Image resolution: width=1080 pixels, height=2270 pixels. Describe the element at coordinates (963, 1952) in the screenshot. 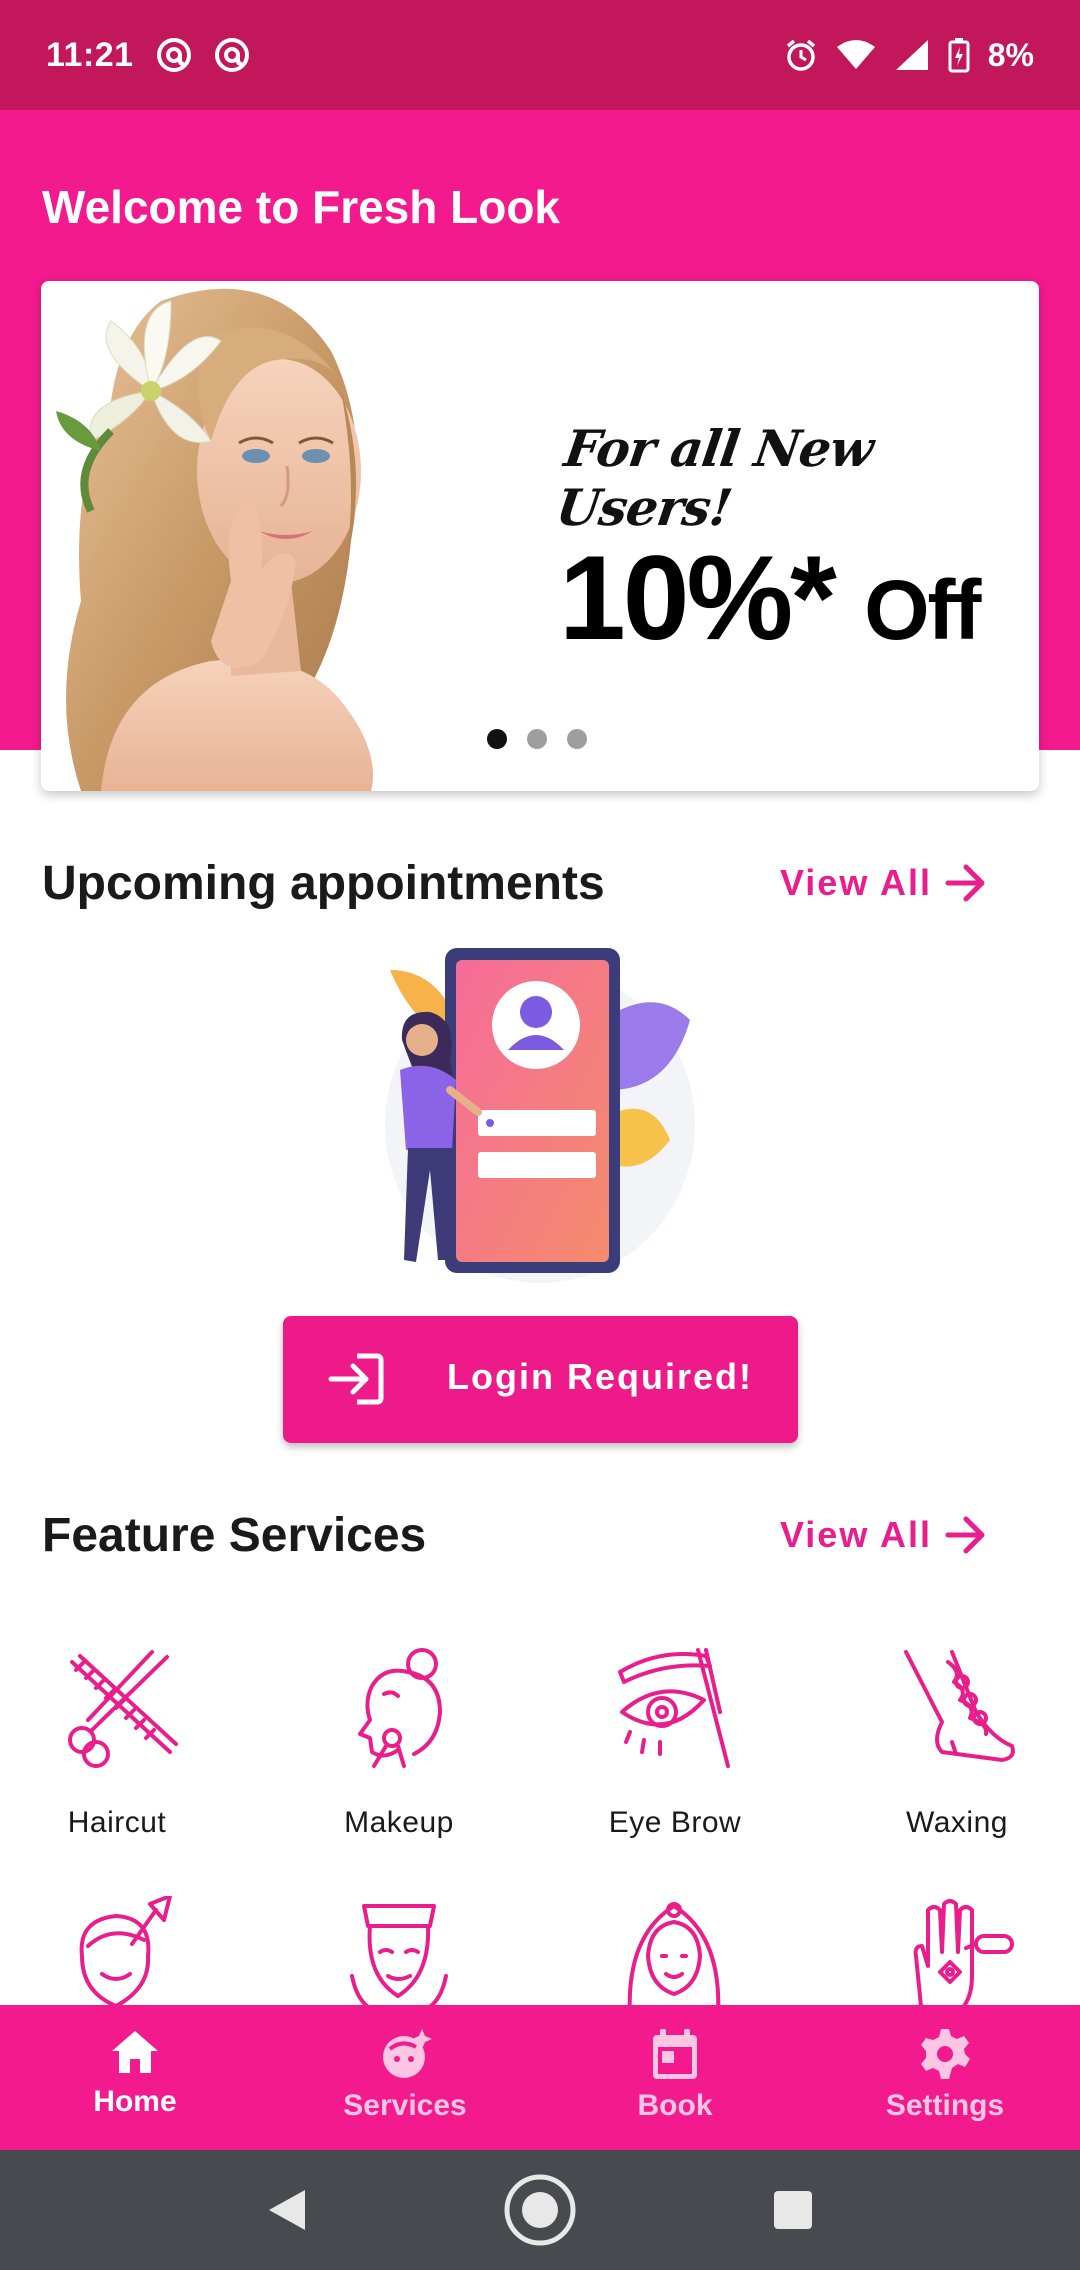

I see `mehndi-hand-icon` at that location.